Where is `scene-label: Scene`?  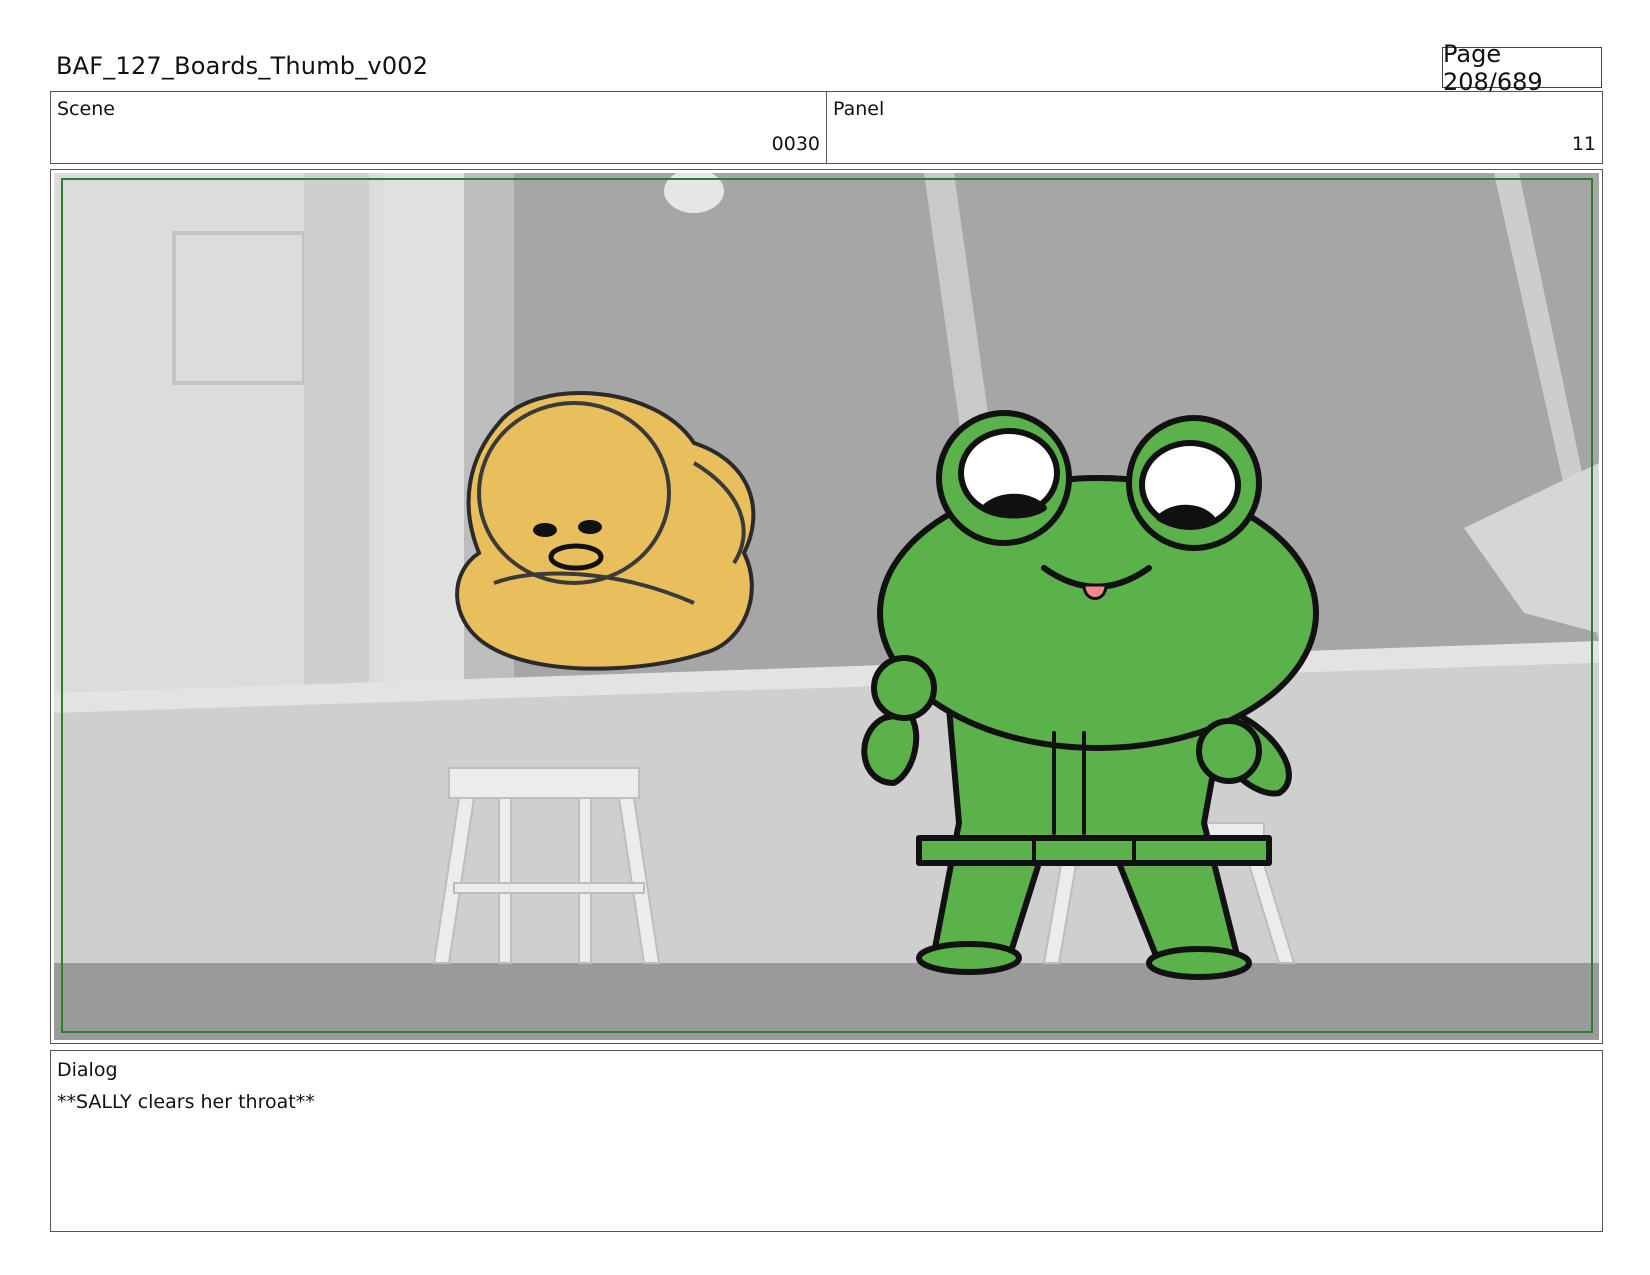
scene-label: Scene is located at coordinates (86, 109).